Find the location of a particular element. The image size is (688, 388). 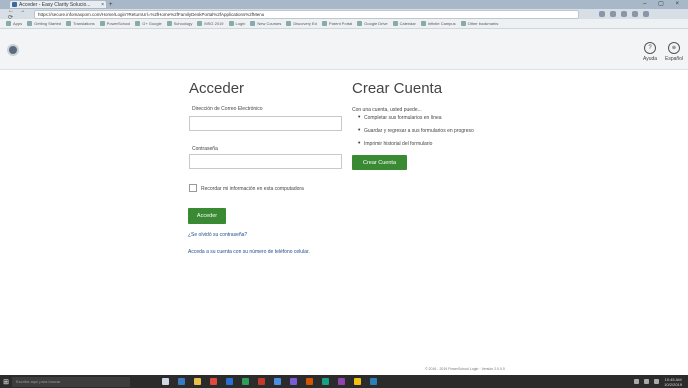

file-explorer-icon is located at coordinates (197, 381).